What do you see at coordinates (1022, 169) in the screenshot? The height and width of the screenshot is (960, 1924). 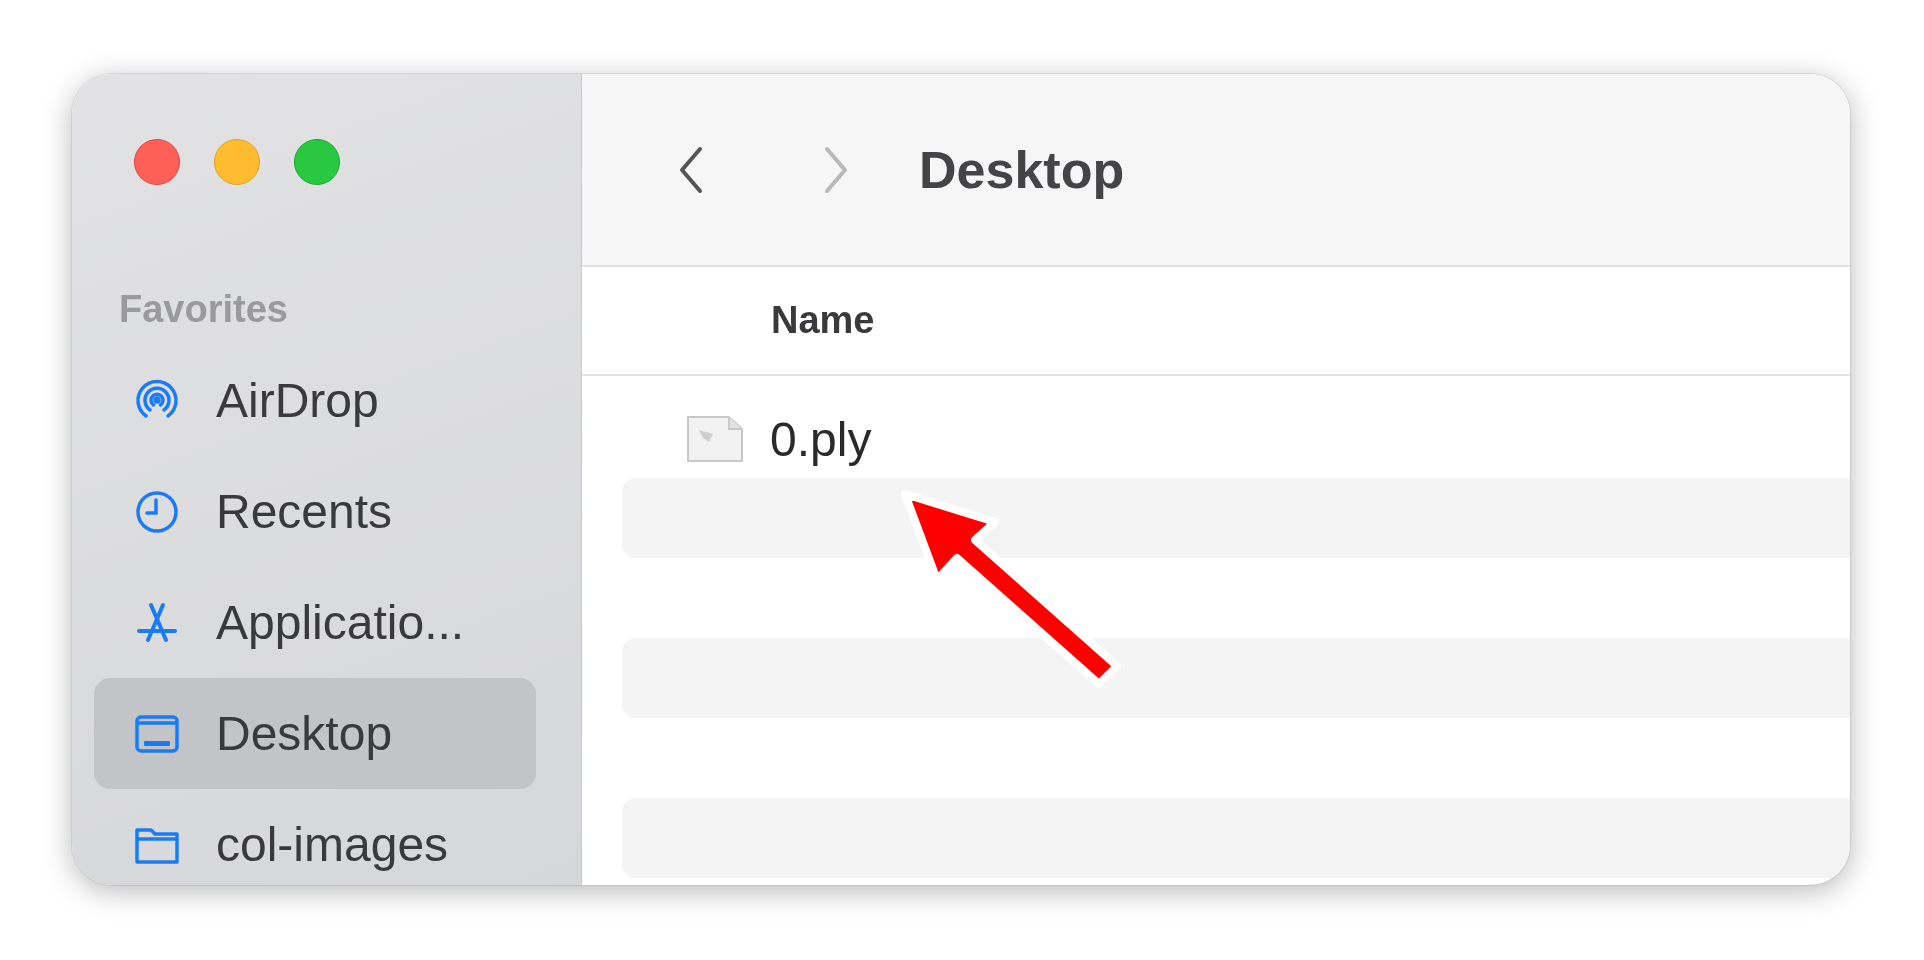 I see `window-title: Desktop` at bounding box center [1022, 169].